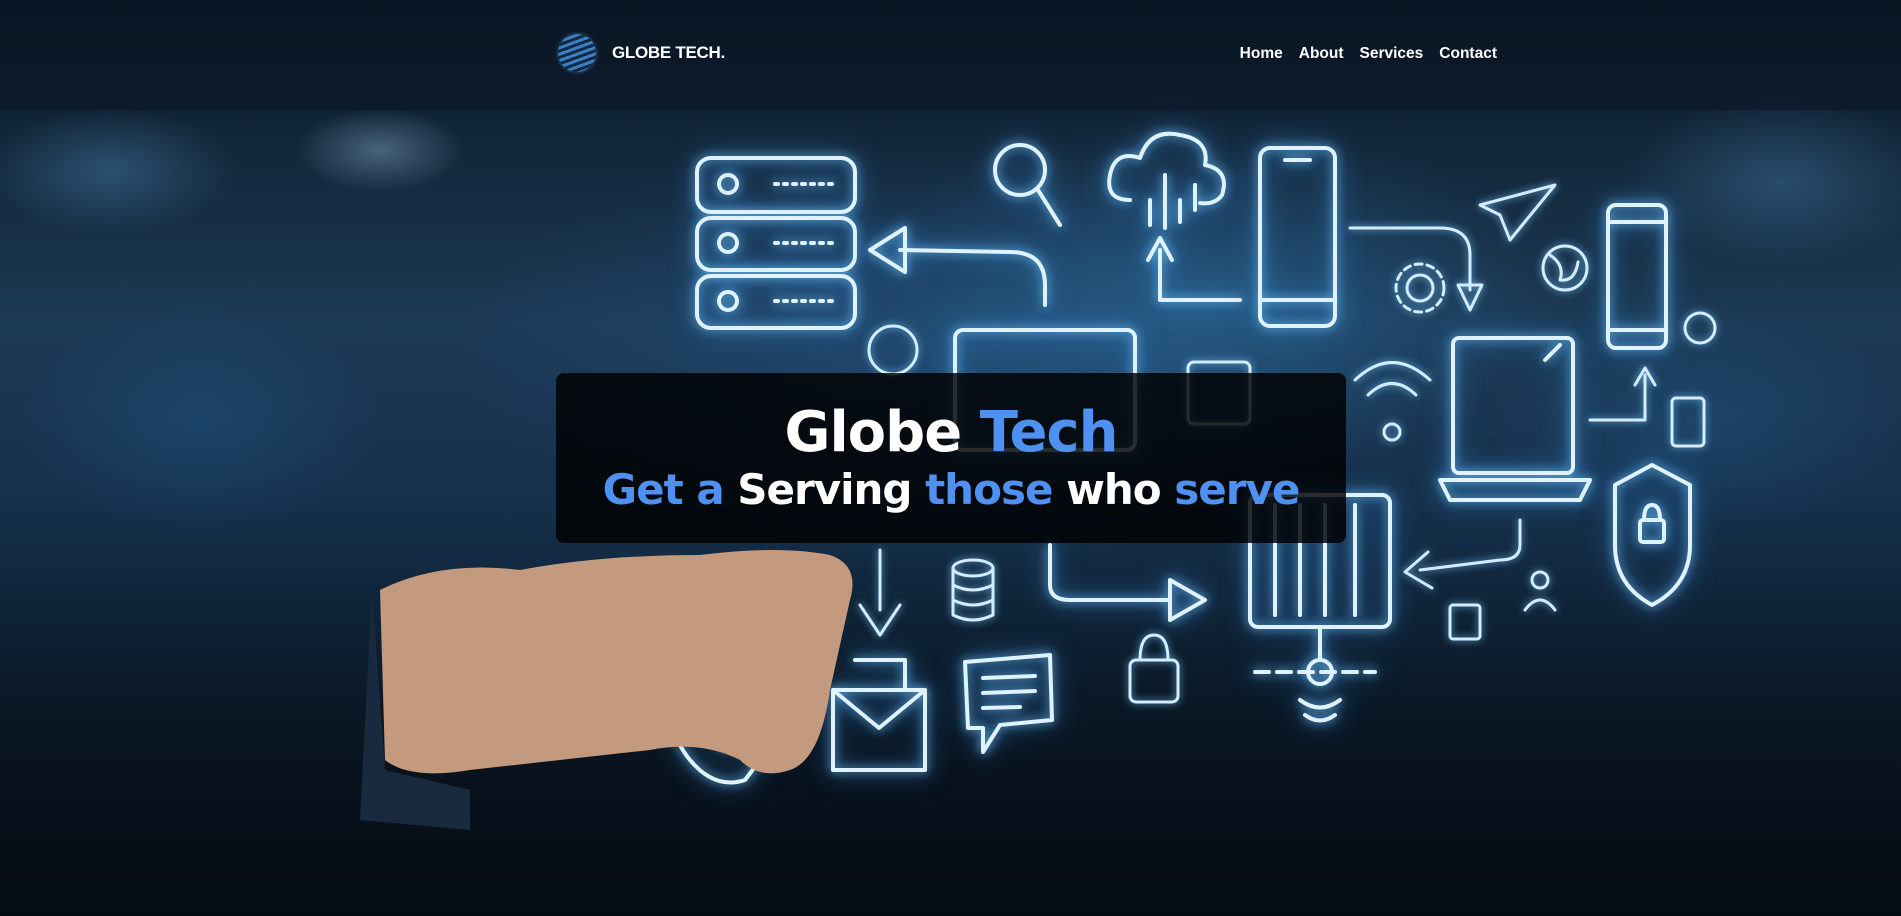 The width and height of the screenshot is (1901, 916). Describe the element at coordinates (1462, 554) in the screenshot. I see `arrow-left-lower-icon` at that location.